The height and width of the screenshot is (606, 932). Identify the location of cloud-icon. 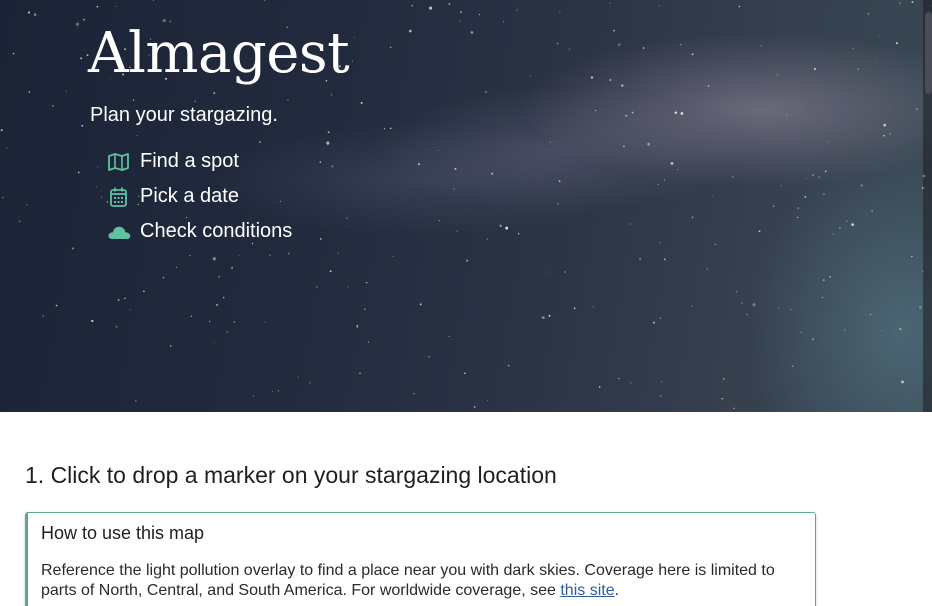
(119, 232).